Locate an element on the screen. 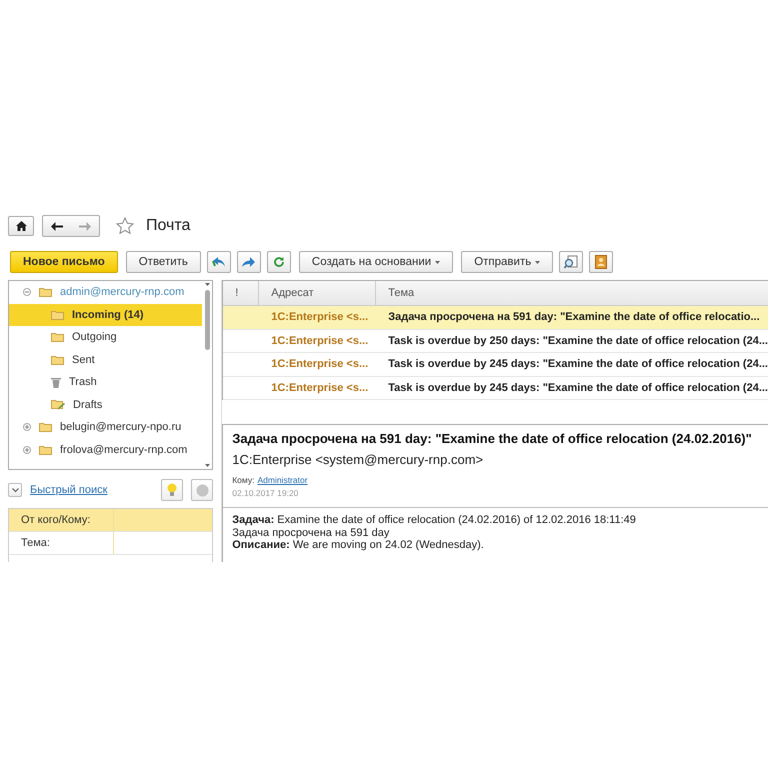  home-button is located at coordinates (21, 226).